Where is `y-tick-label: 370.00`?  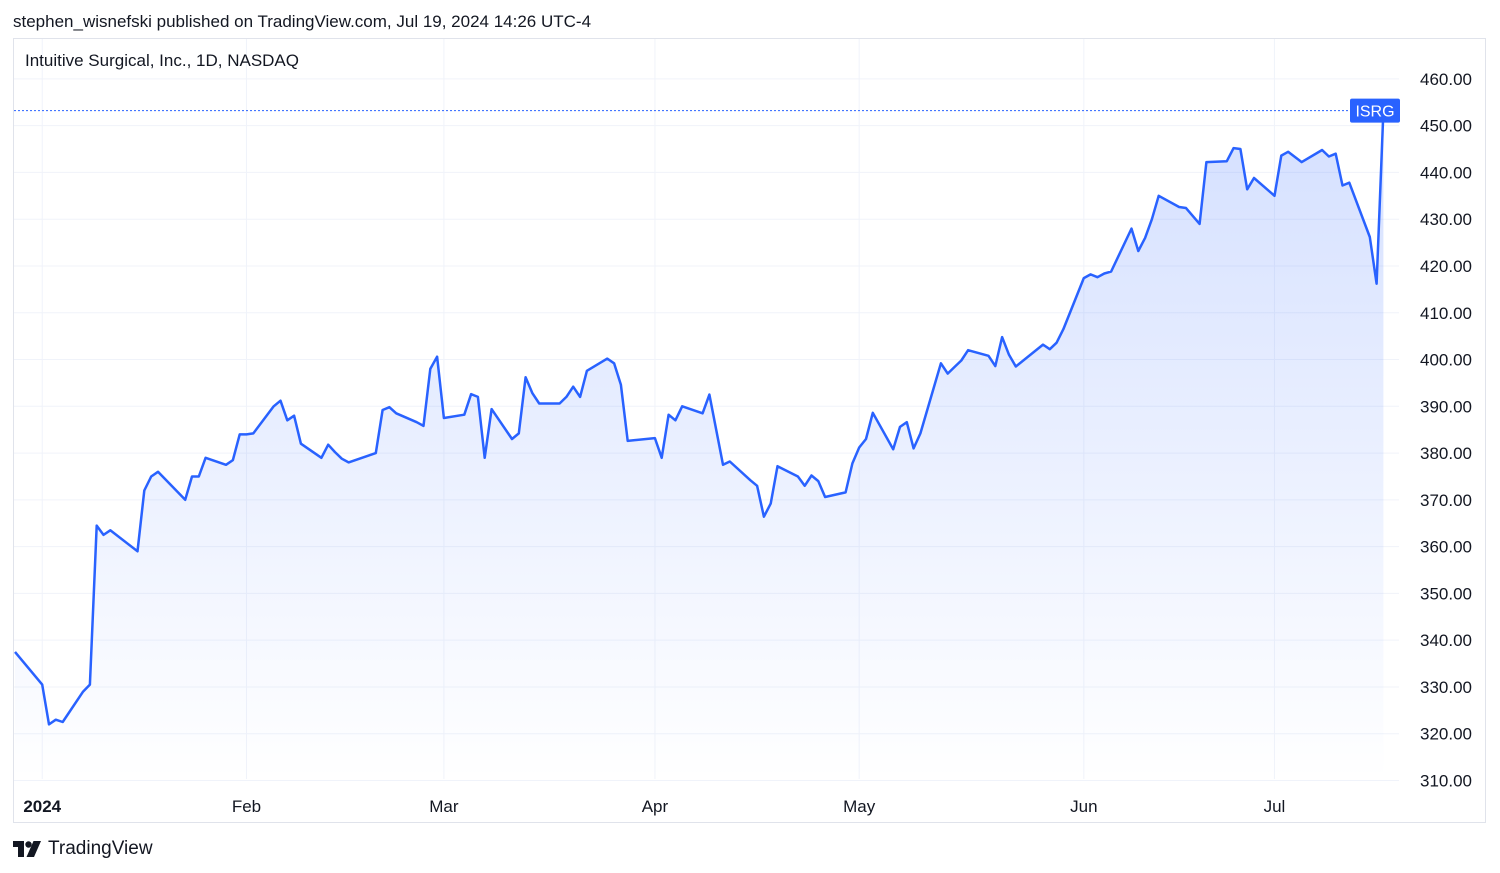
y-tick-label: 370.00 is located at coordinates (1446, 500).